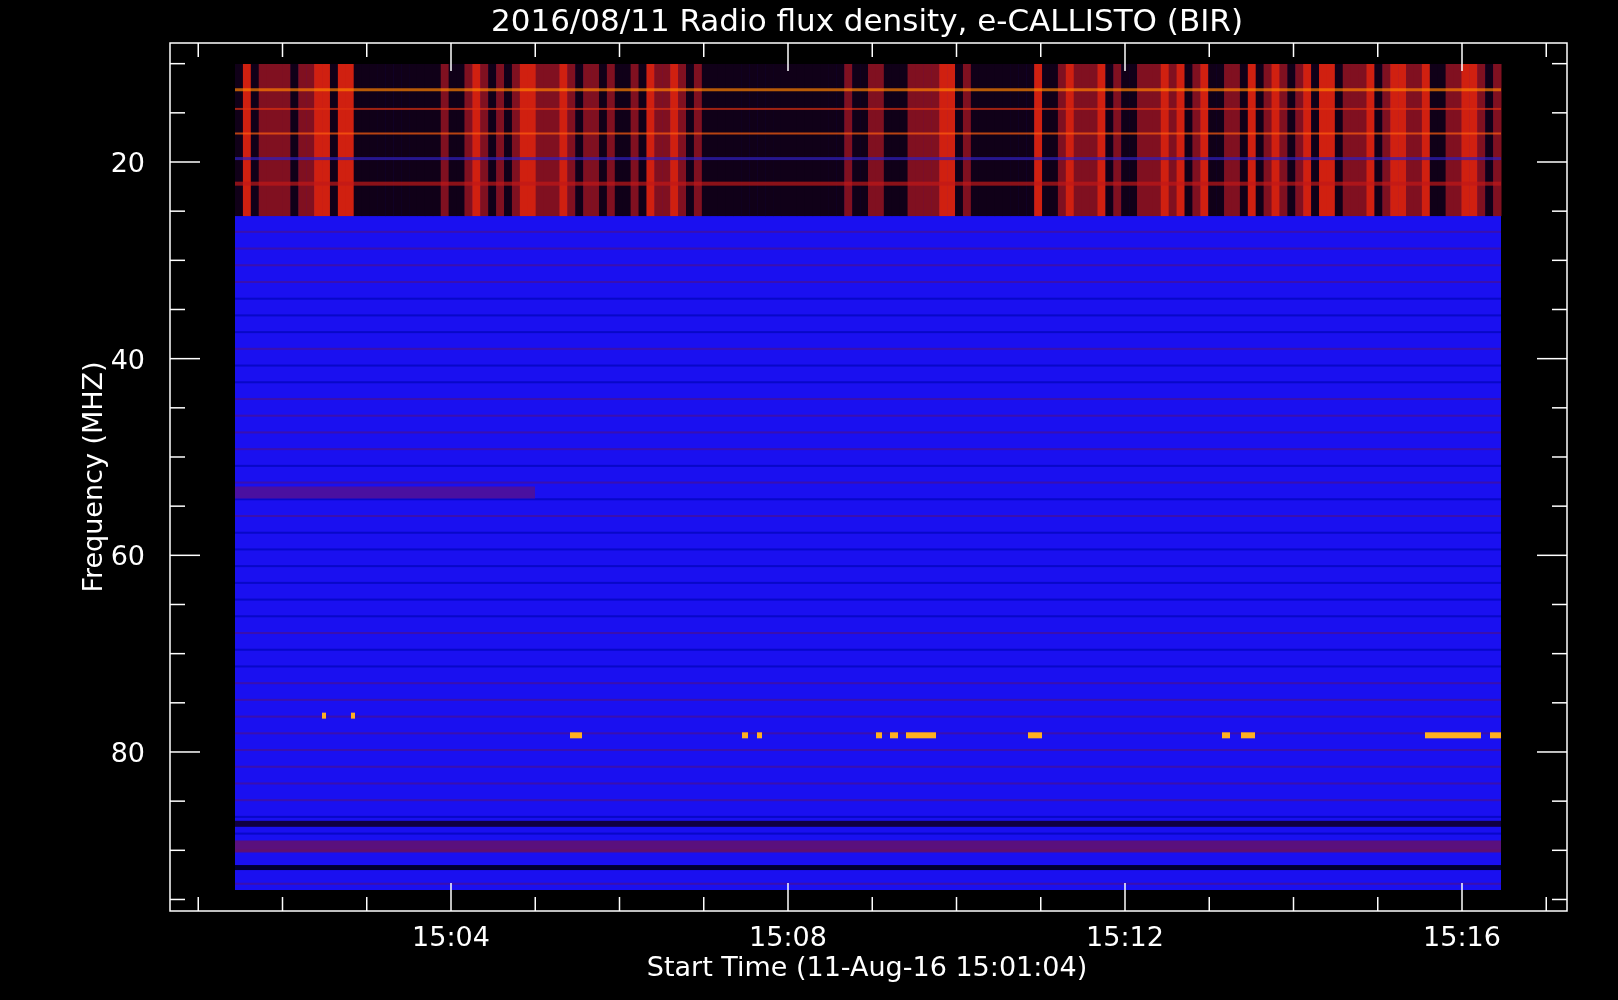  I want to click on x-tick-label: 15:04, so click(451, 936).